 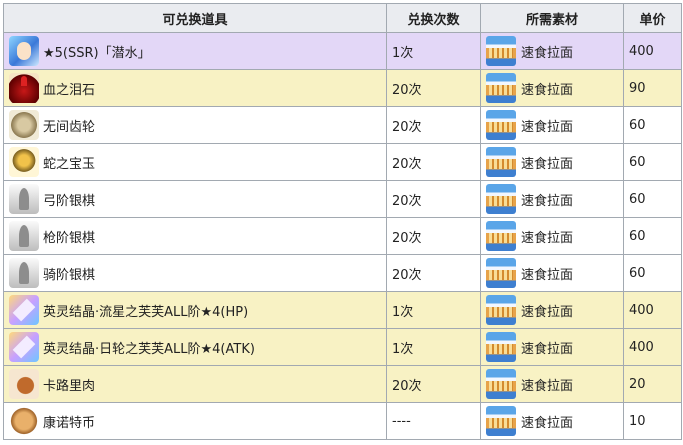 I want to click on item-cell: 英灵结晶·日轮之芙芙ALL阶★4(ATK), so click(x=195, y=347).